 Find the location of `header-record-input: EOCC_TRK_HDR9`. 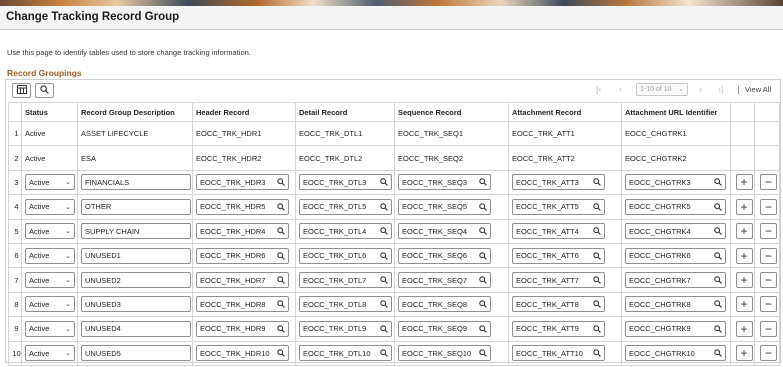

header-record-input: EOCC_TRK_HDR9 is located at coordinates (242, 328).